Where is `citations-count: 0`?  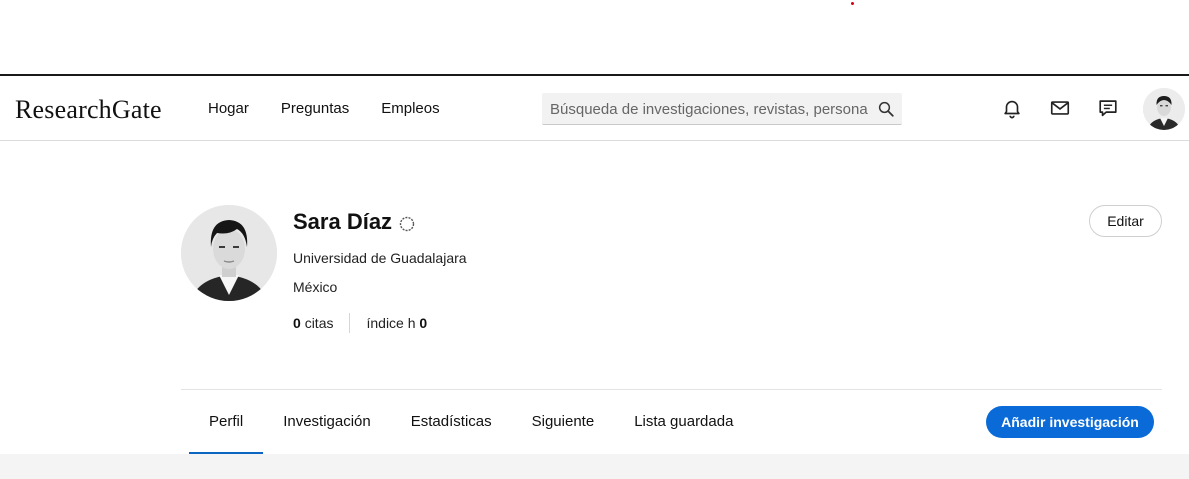
citations-count: 0 is located at coordinates (297, 323).